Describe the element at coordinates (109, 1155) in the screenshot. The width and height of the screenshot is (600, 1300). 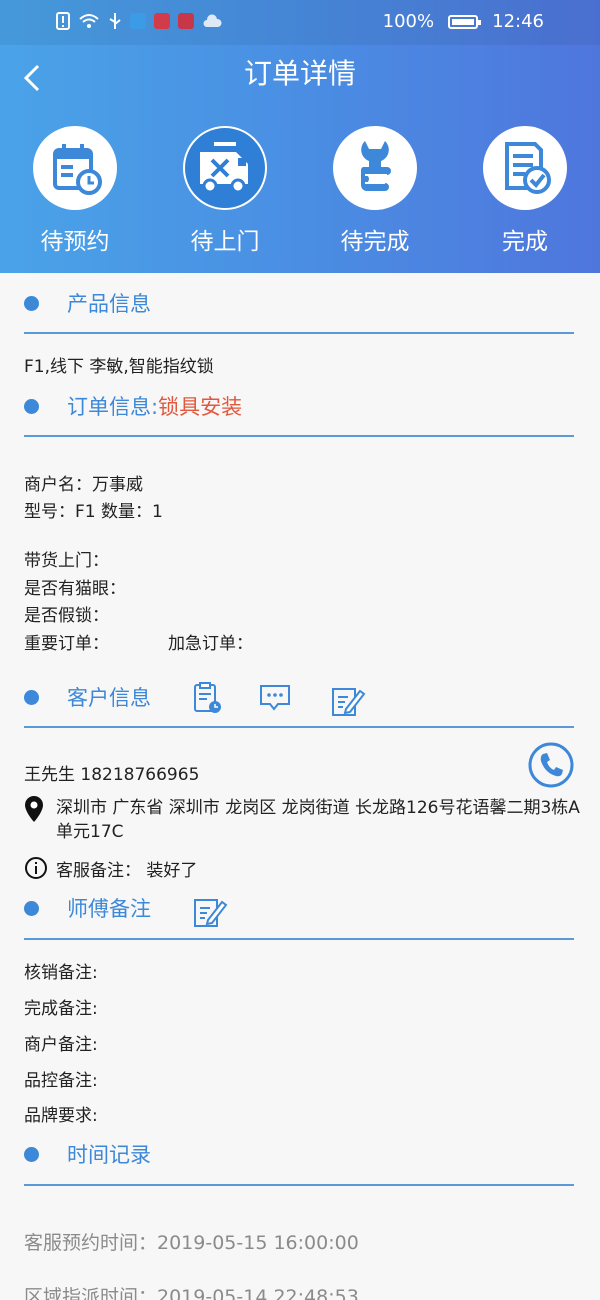
I see `section-title: 时间记录` at that location.